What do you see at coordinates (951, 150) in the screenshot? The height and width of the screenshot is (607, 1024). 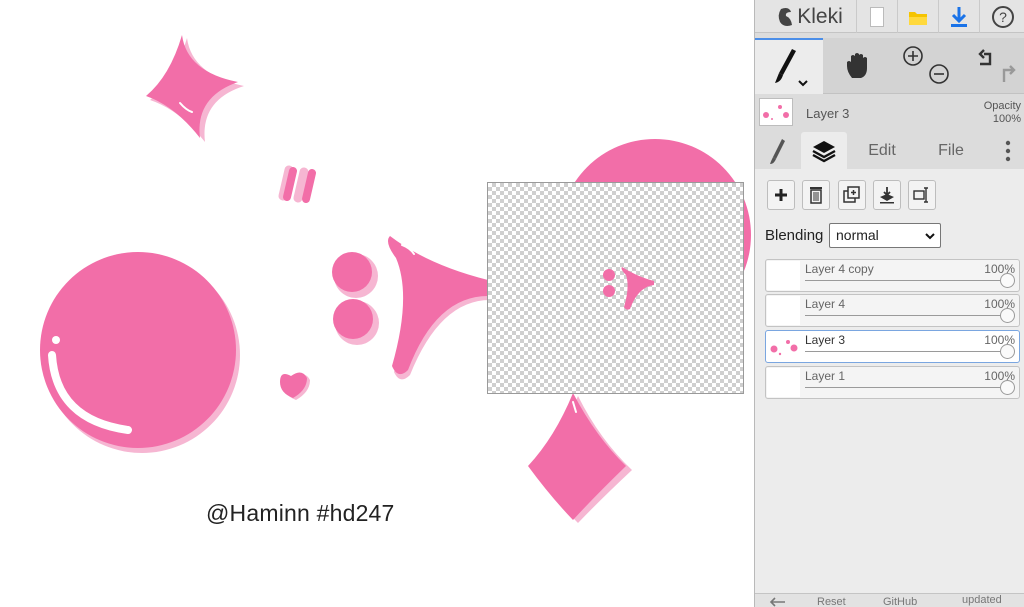 I see `tab-file: File` at bounding box center [951, 150].